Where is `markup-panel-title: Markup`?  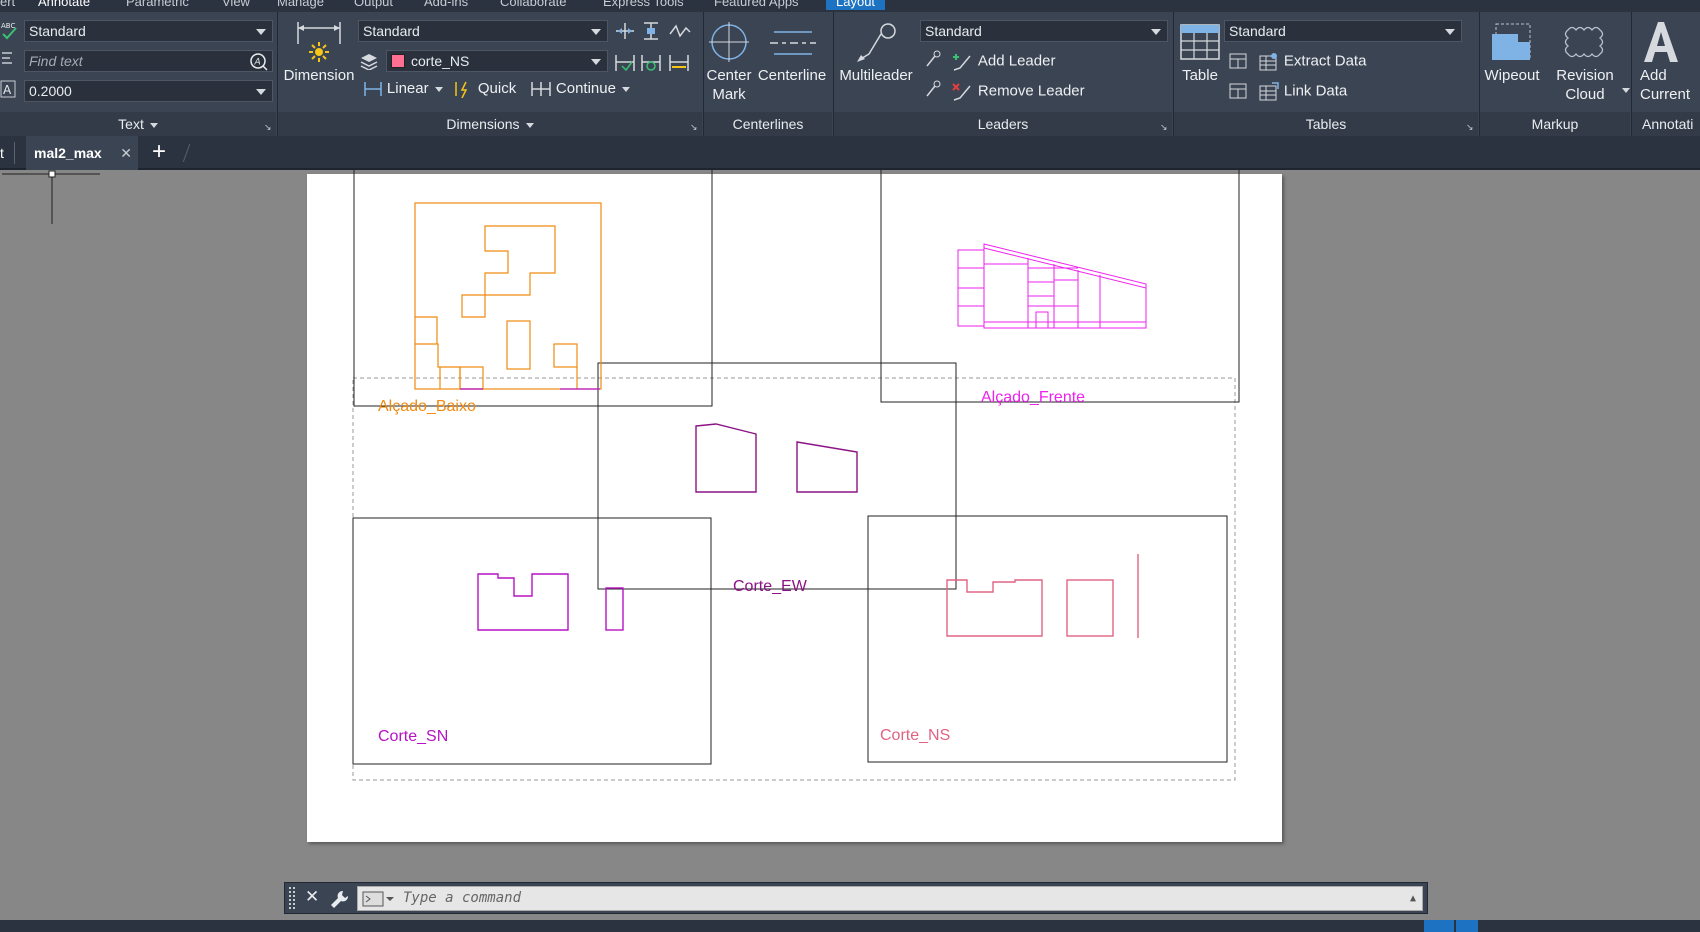 markup-panel-title: Markup is located at coordinates (1555, 124).